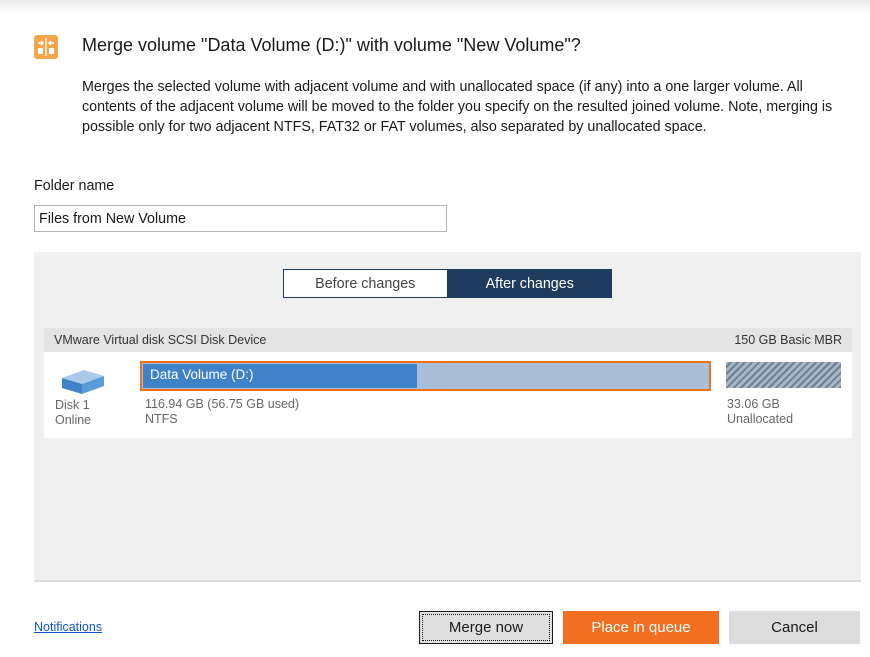 The width and height of the screenshot is (870, 657). I want to click on disk-device-name: VMware Virtual disk SCSI Disk Device, so click(160, 340).